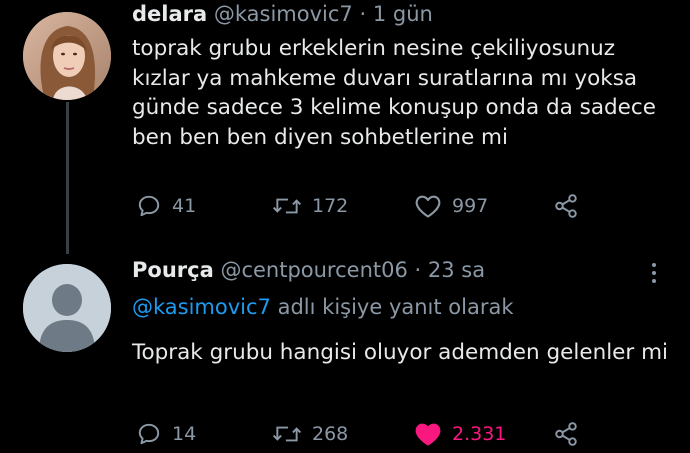 The image size is (690, 453). What do you see at coordinates (313, 270) in the screenshot?
I see `user-handle: @centpourcent06` at bounding box center [313, 270].